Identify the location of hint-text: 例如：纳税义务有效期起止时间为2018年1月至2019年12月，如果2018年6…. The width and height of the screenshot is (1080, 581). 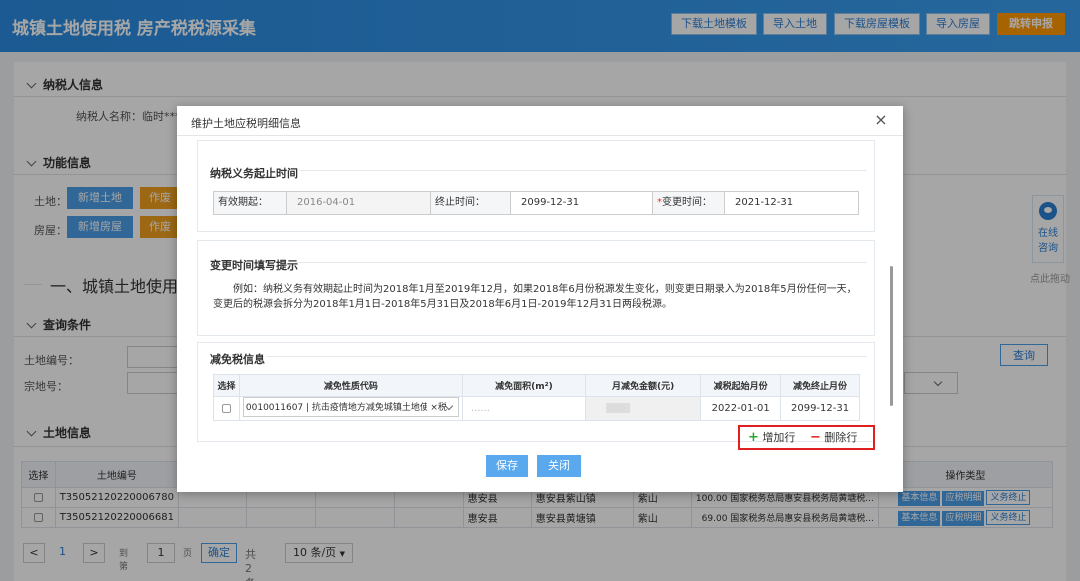
(535, 297).